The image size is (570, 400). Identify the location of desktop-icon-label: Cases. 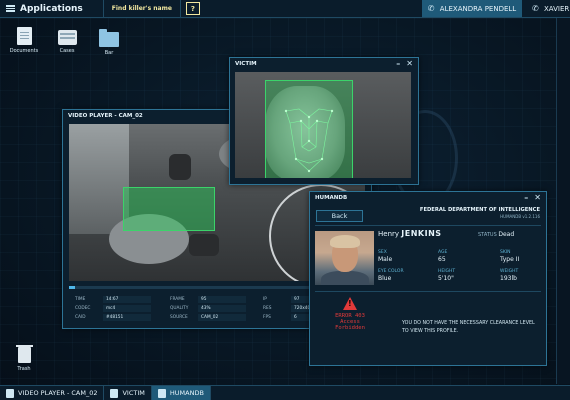
(67, 51).